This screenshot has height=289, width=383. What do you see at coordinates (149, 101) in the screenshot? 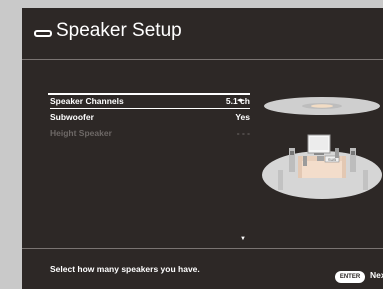
I see `setting-speaker-channels: Speaker Channels 5.1 ch` at bounding box center [149, 101].